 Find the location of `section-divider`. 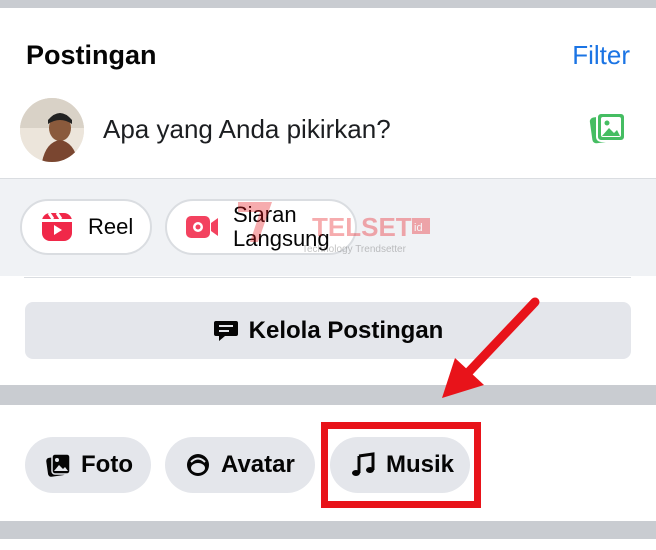

section-divider is located at coordinates (327, 277).